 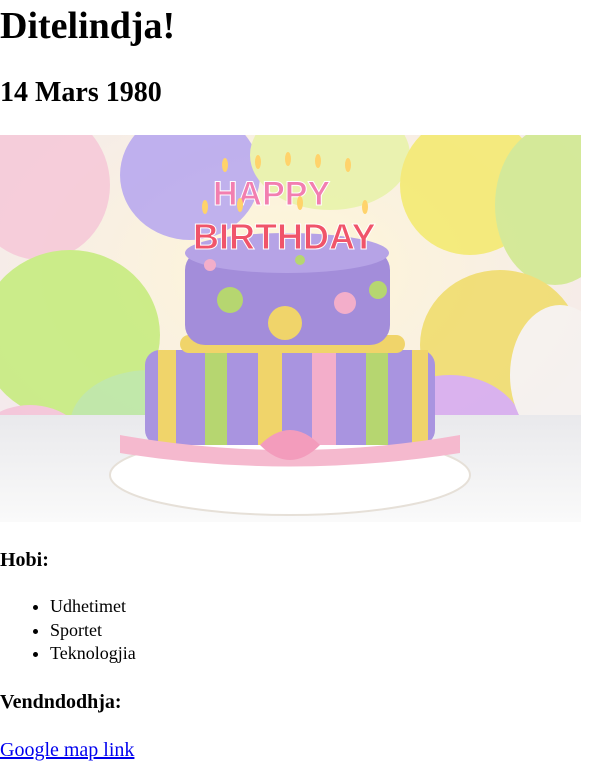 I want to click on google-map-link: Google map link, so click(x=67, y=750).